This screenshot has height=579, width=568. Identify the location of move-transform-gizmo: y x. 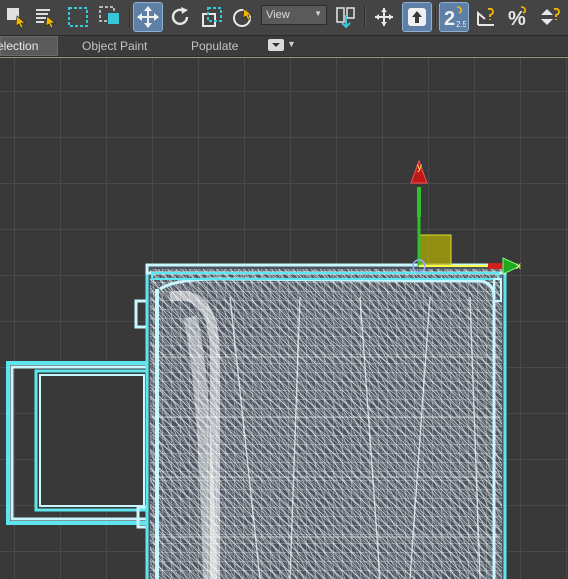
(466, 217).